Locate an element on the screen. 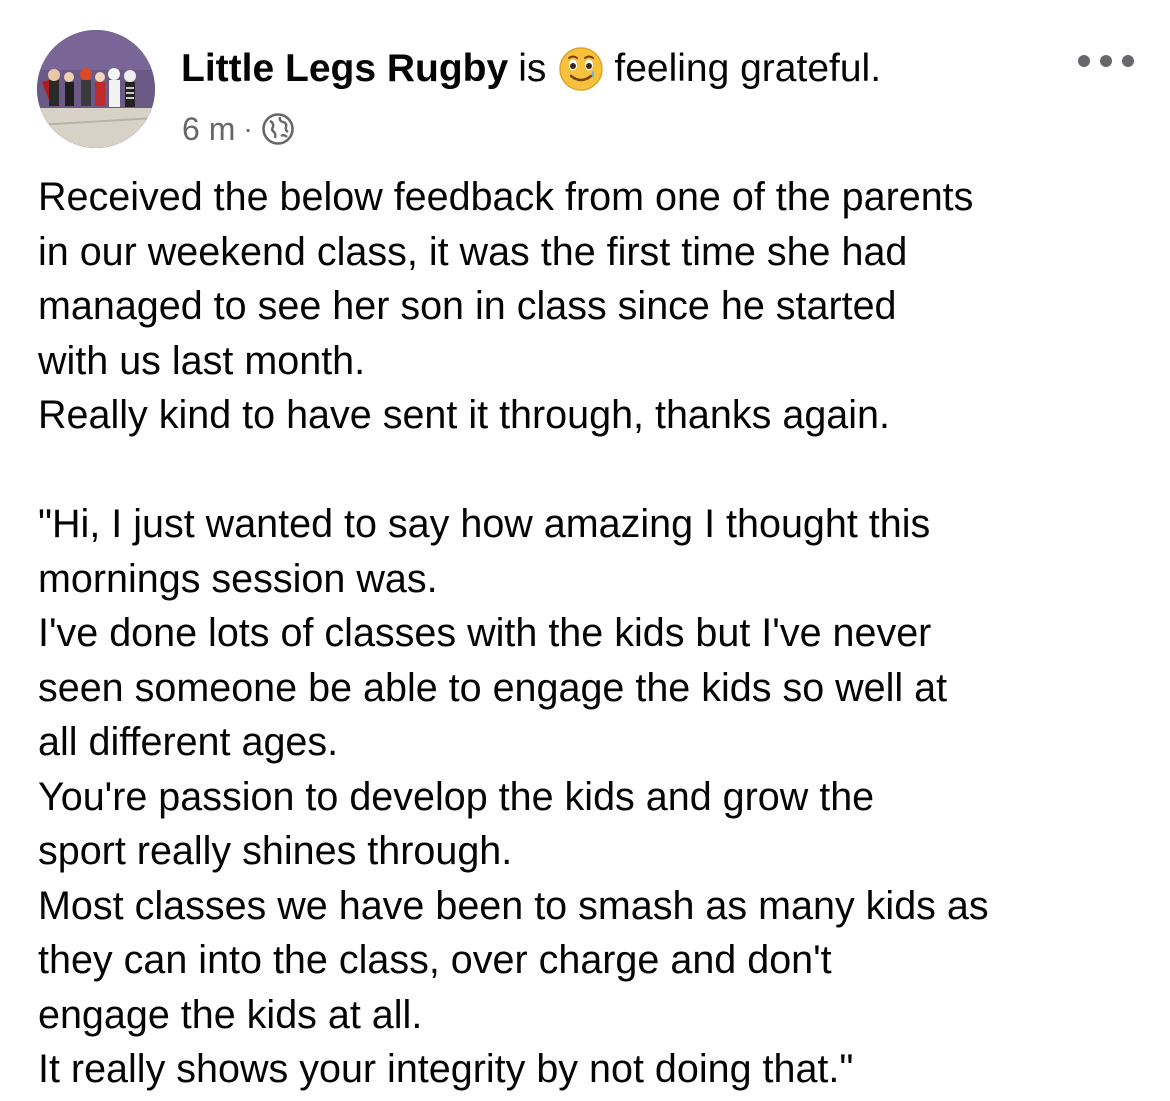  smiling-face-with-tear-emoji-icon is located at coordinates (581, 69).